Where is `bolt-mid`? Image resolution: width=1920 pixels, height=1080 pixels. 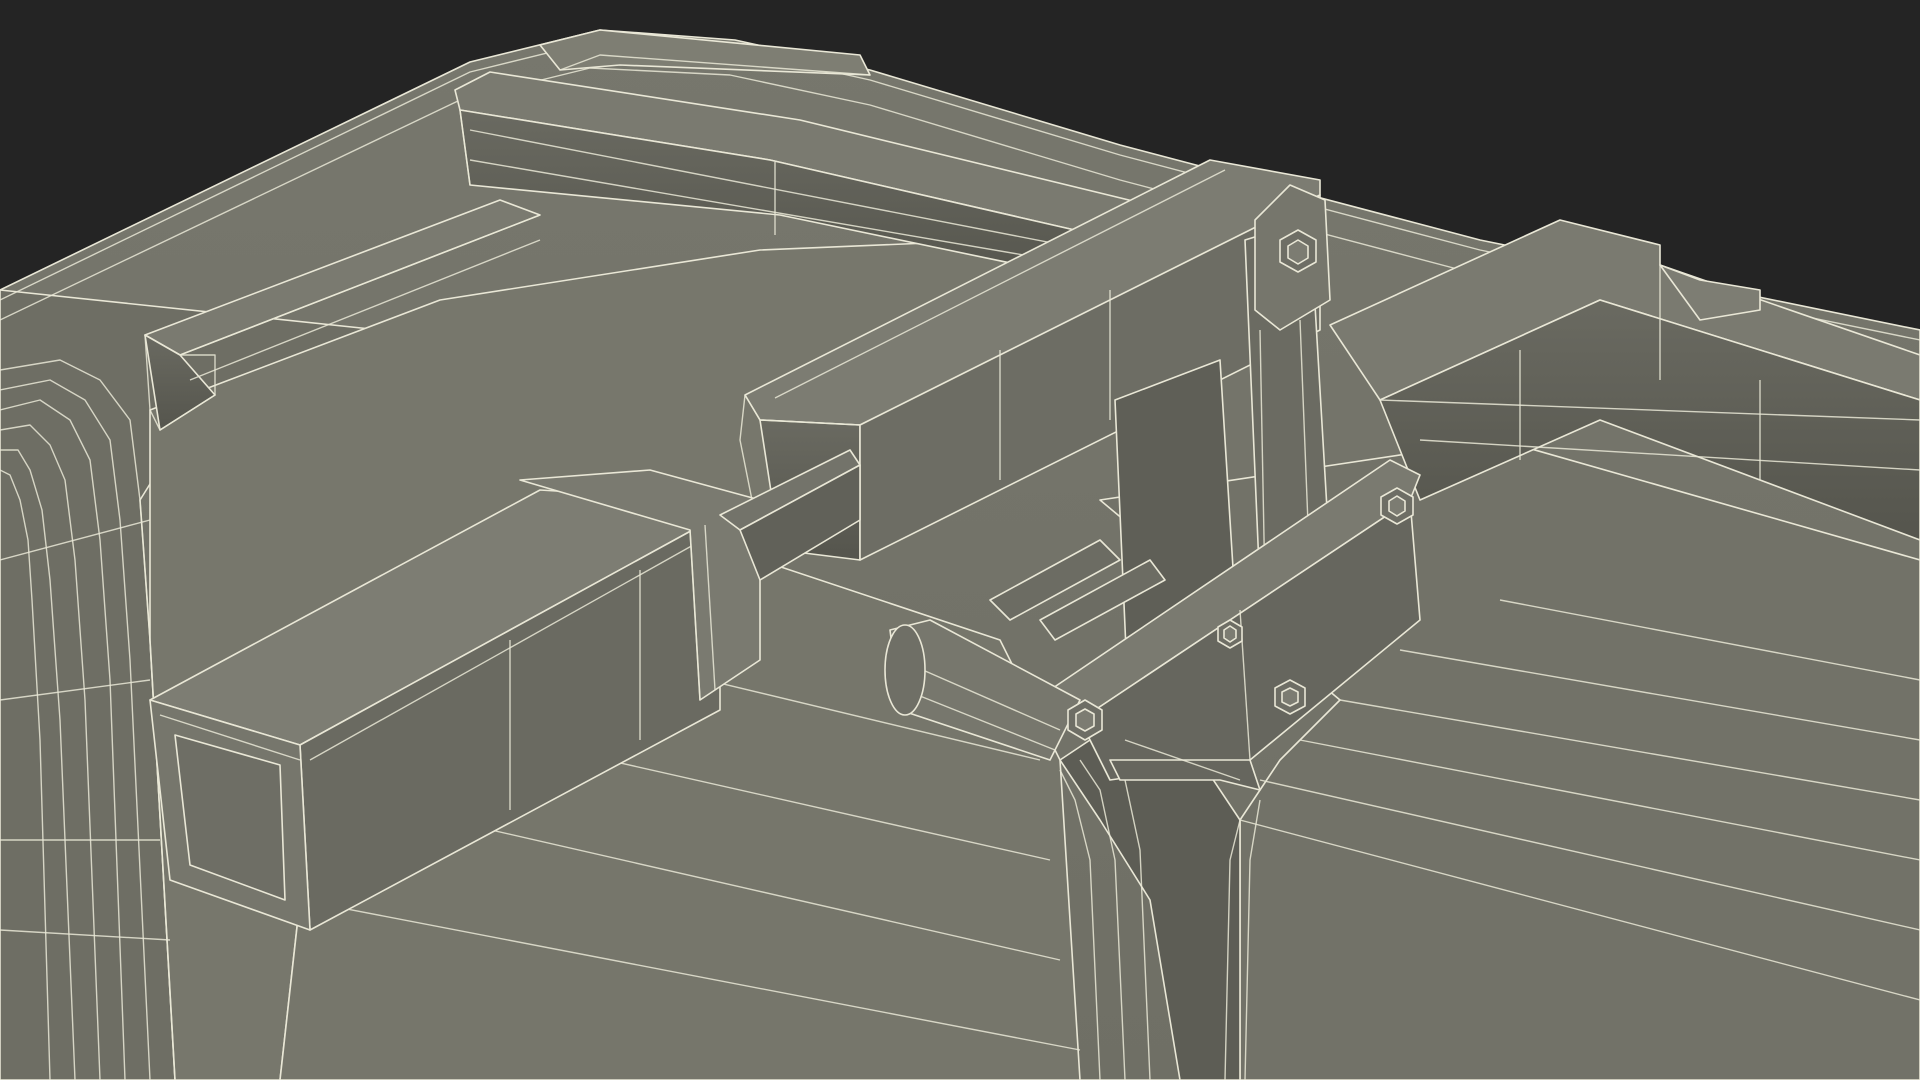
bolt-mid is located at coordinates (1230, 634).